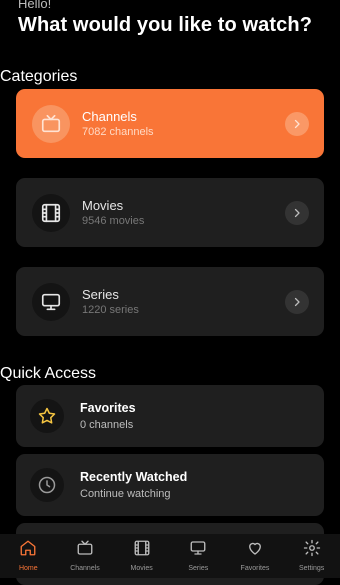 This screenshot has height=585, width=340. I want to click on quick-access-subtitle: 0 channels, so click(107, 425).